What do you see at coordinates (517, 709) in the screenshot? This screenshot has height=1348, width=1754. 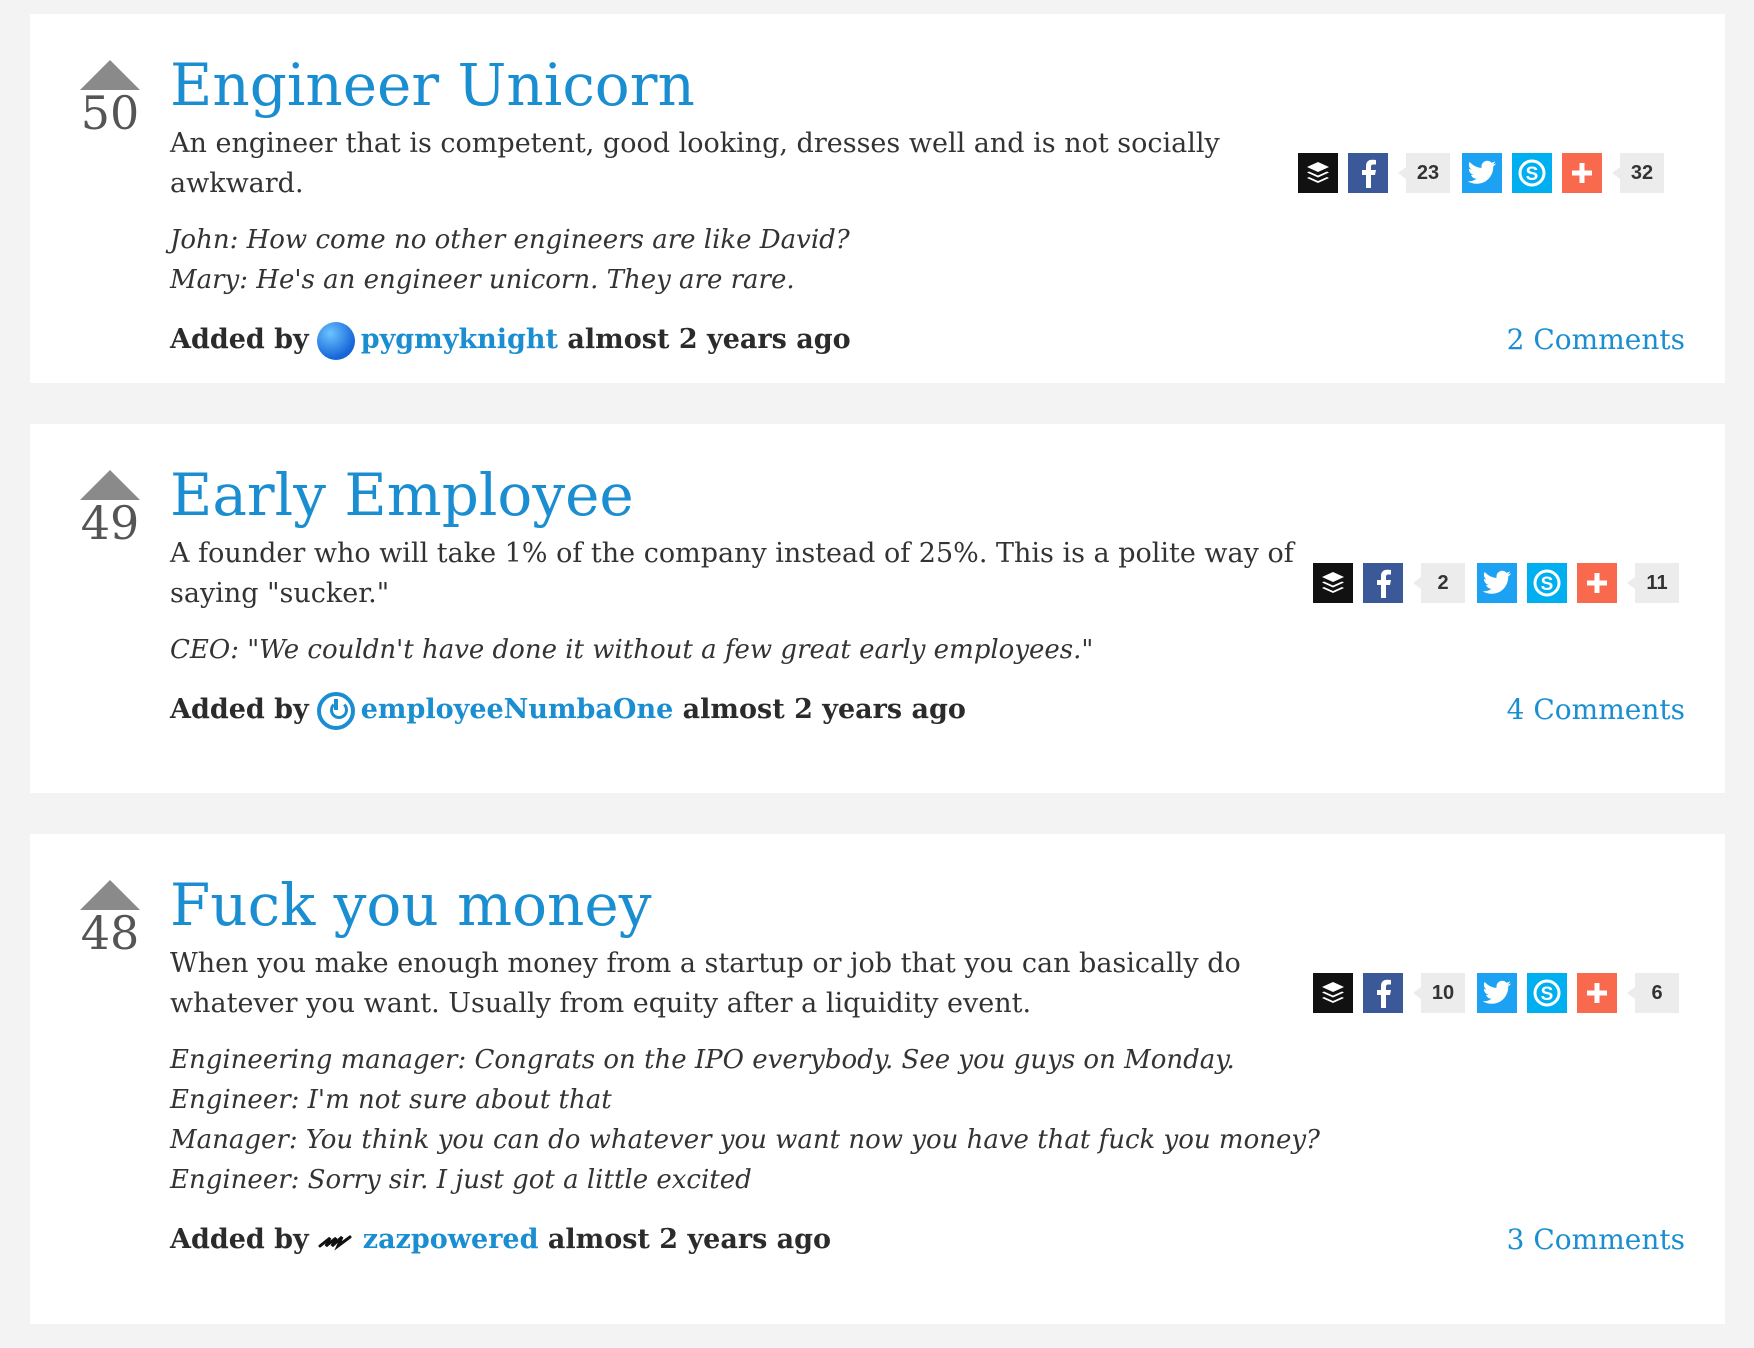 I see `author-link: employeeNumbaOne` at bounding box center [517, 709].